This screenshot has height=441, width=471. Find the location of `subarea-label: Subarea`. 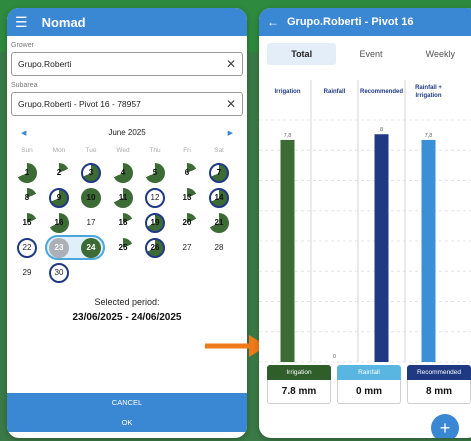

subarea-label: Subarea is located at coordinates (24, 85).